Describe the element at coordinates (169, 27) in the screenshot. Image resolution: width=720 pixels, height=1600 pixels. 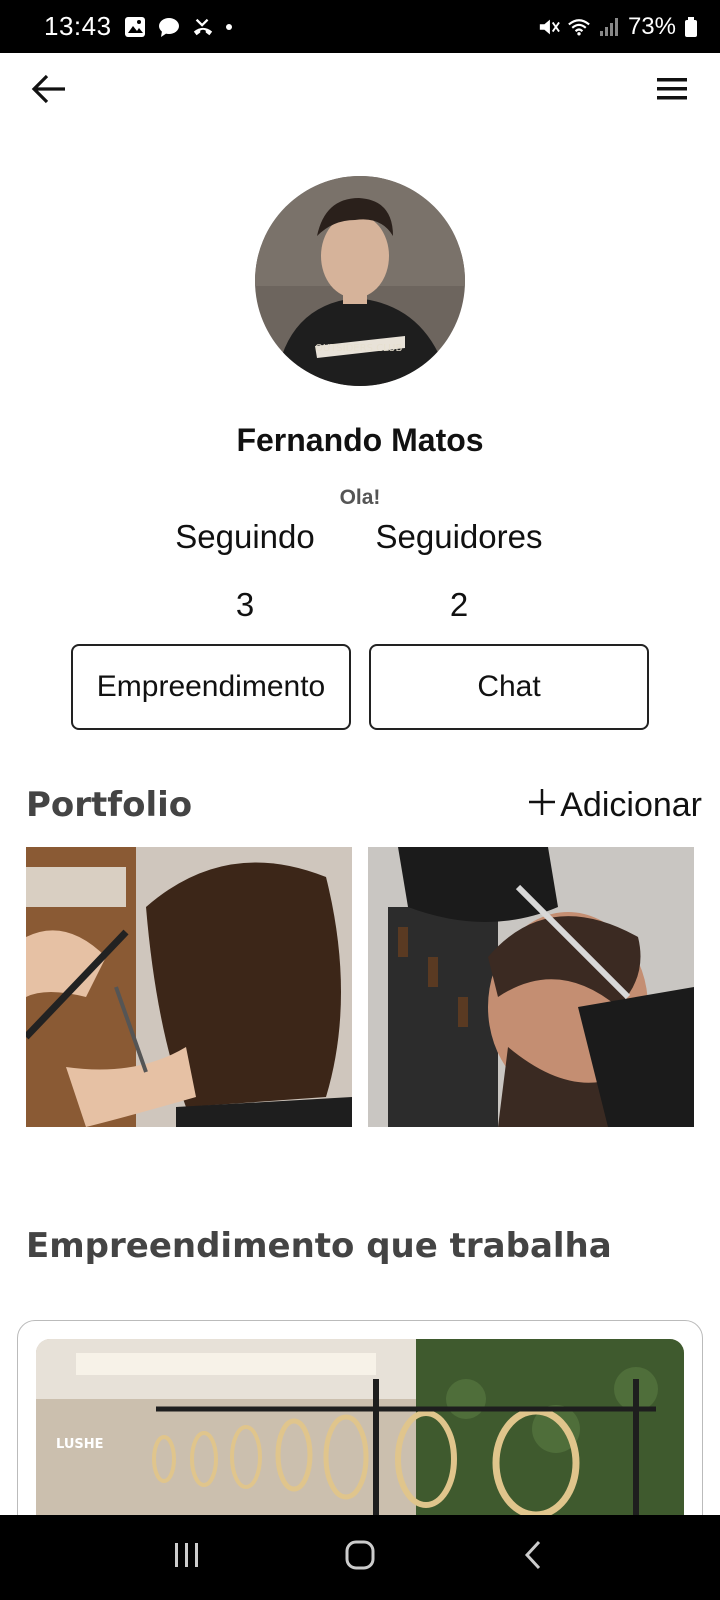
I see `chat-bubble-icon` at that location.